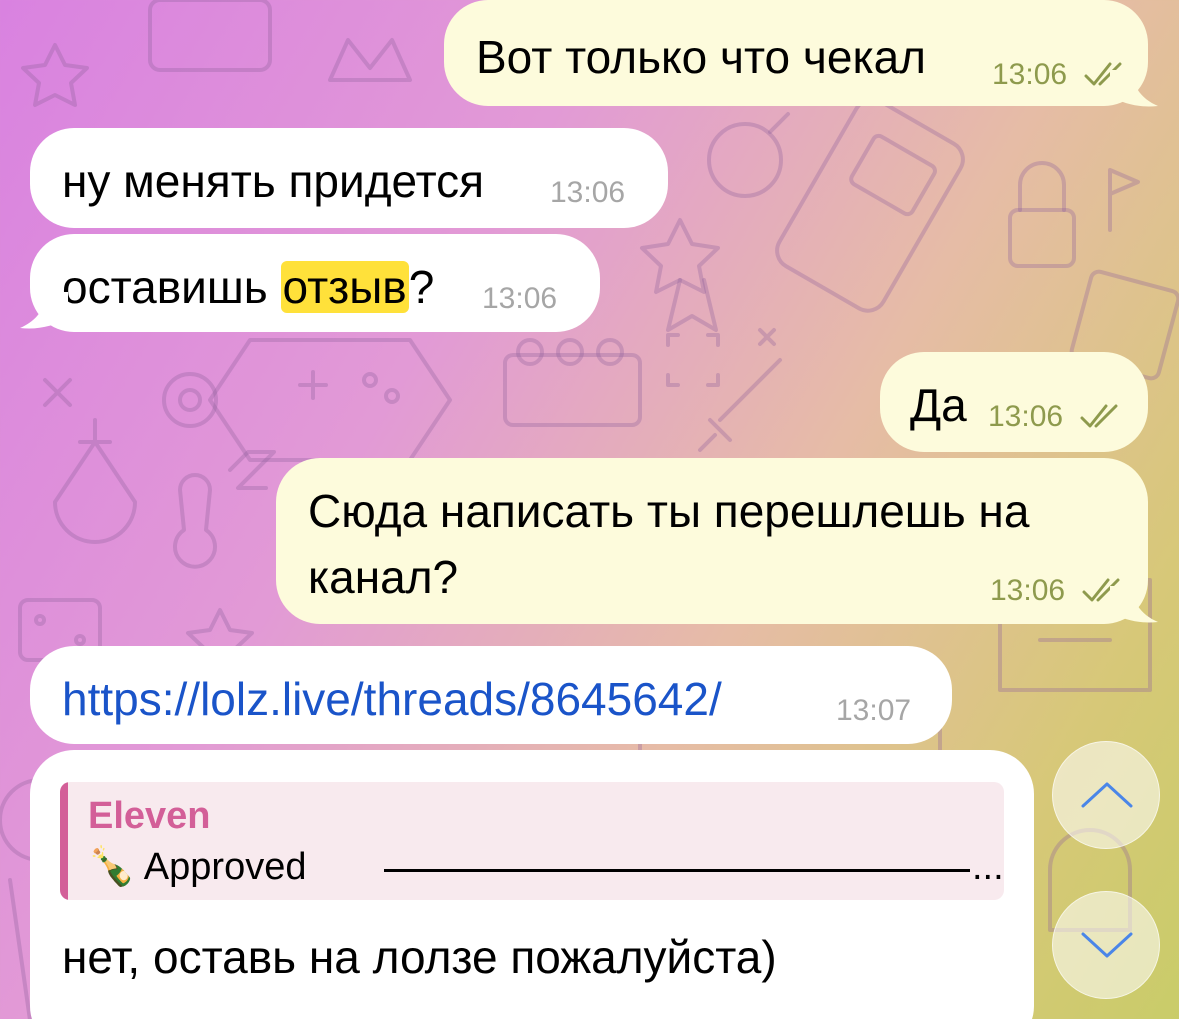 This screenshot has width=1179, height=1019. I want to click on message-bubble-incoming: оставишь отзыв? 13:06, so click(315, 283).